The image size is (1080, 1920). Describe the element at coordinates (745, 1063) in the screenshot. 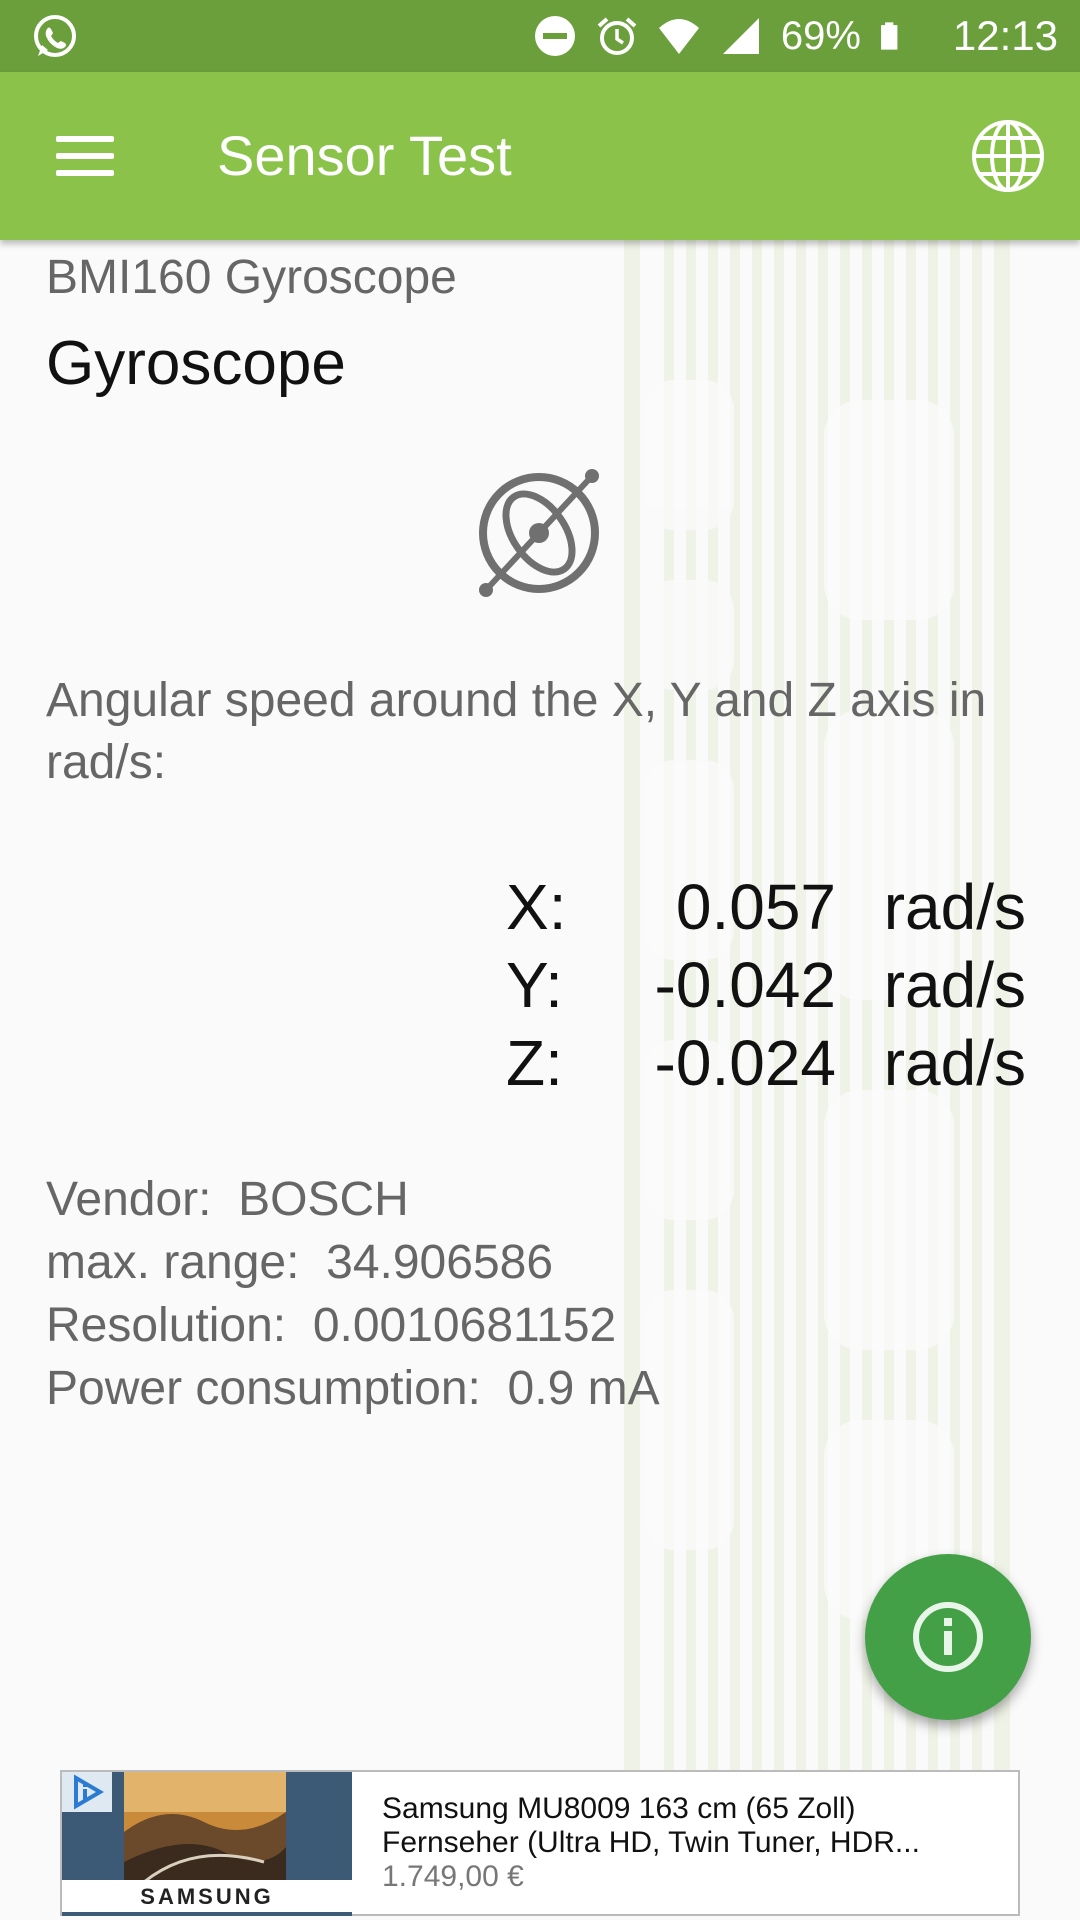

I see `axis-value: -0.024` at that location.